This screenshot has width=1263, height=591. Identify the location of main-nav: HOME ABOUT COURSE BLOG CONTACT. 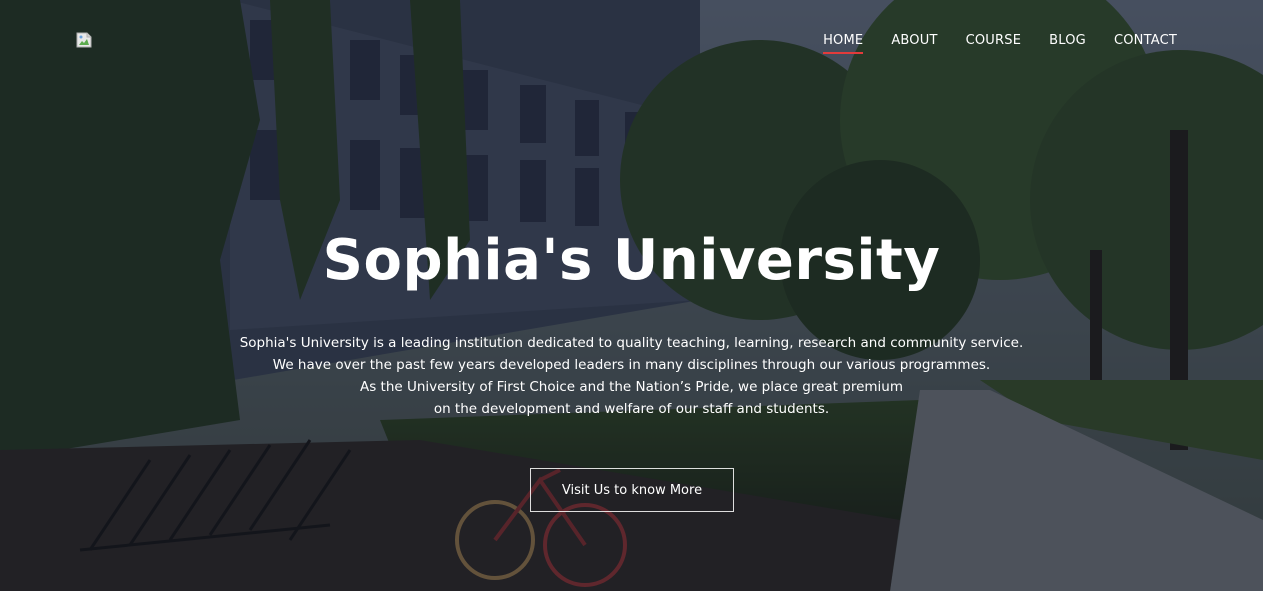
(986, 43).